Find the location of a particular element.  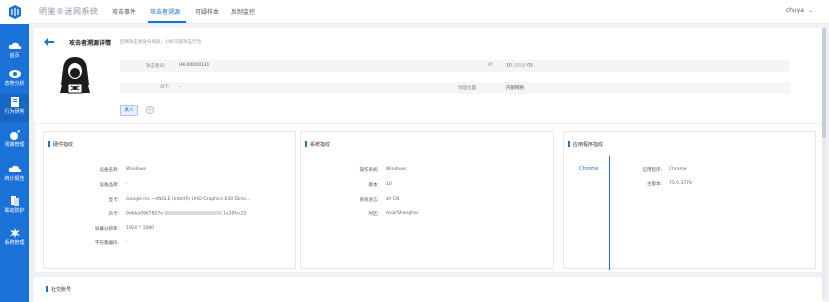

top-navigation-bar: 明鉴®迷网系统 攻击事件 攻击者溯源 可疑样本 反制监控 chuya ⌄ is located at coordinates (429, 12).